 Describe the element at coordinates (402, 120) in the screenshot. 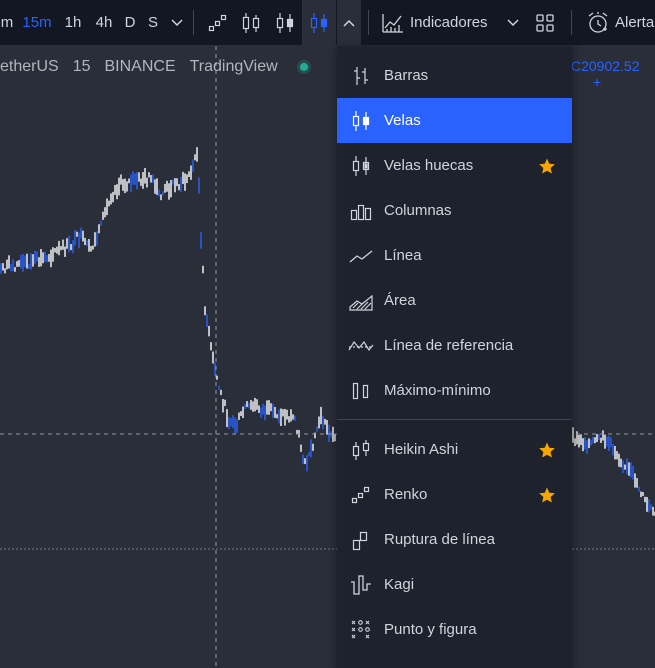

I see `menu-item-label: Velas` at that location.